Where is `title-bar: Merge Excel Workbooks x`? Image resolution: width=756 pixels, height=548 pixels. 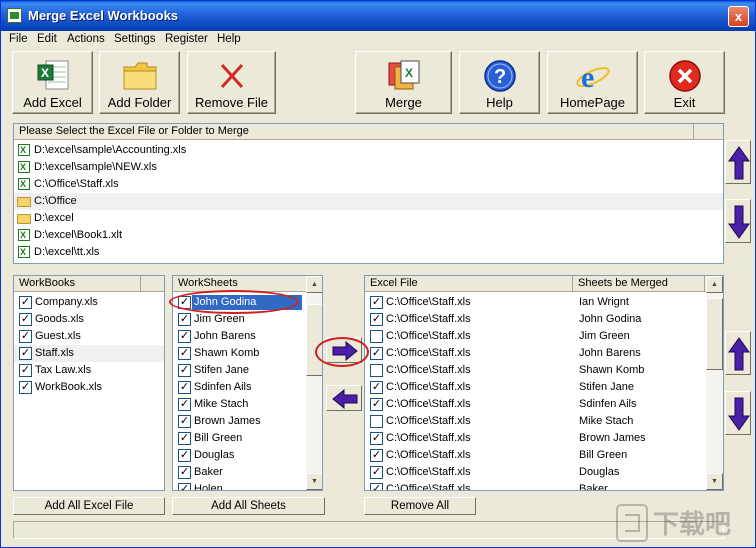
title-bar: Merge Excel Workbooks x is located at coordinates (378, 16).